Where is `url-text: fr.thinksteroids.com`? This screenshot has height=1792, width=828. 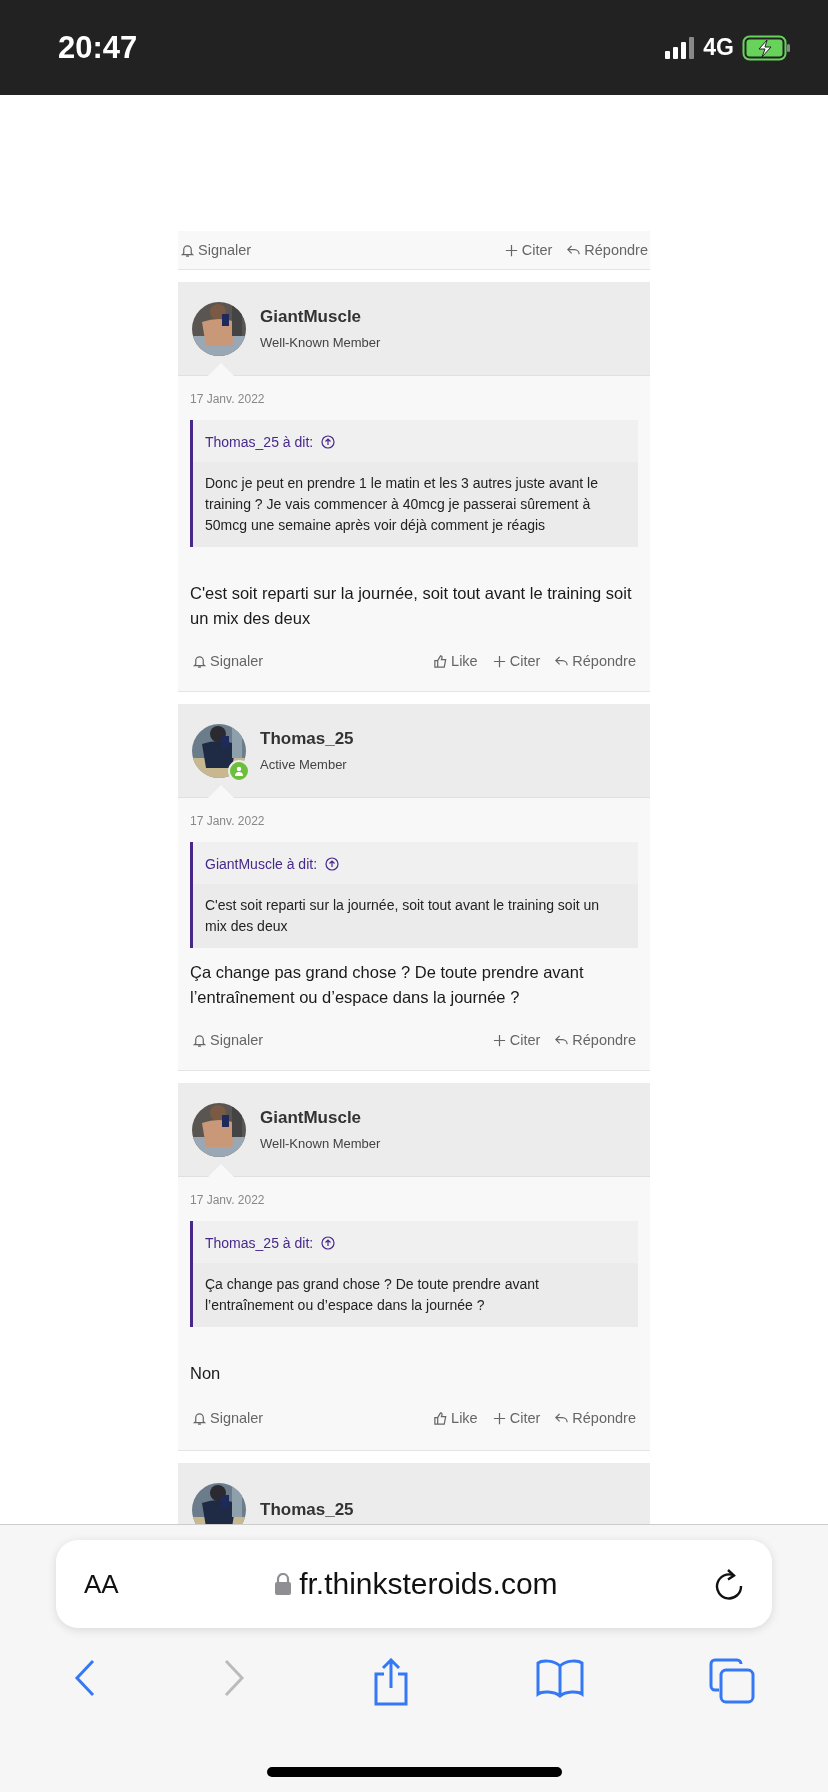
url-text: fr.thinksteroids.com is located at coordinates (428, 1584).